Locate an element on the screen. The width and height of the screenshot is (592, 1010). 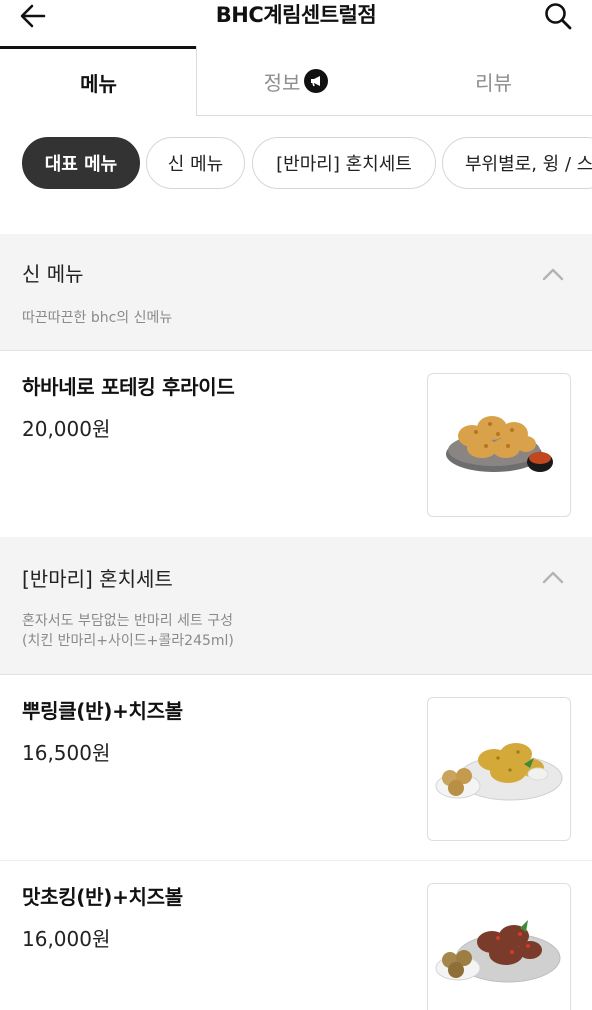
fried-chicken-dish-icon is located at coordinates (499, 445).